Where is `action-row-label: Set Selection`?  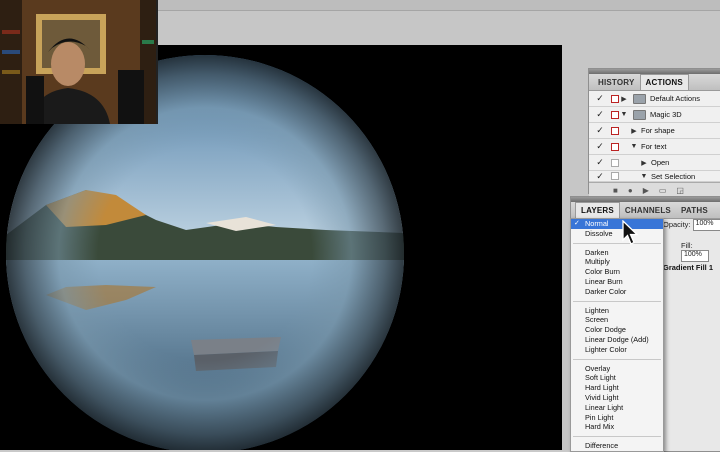
action-row-label: Set Selection is located at coordinates (673, 176).